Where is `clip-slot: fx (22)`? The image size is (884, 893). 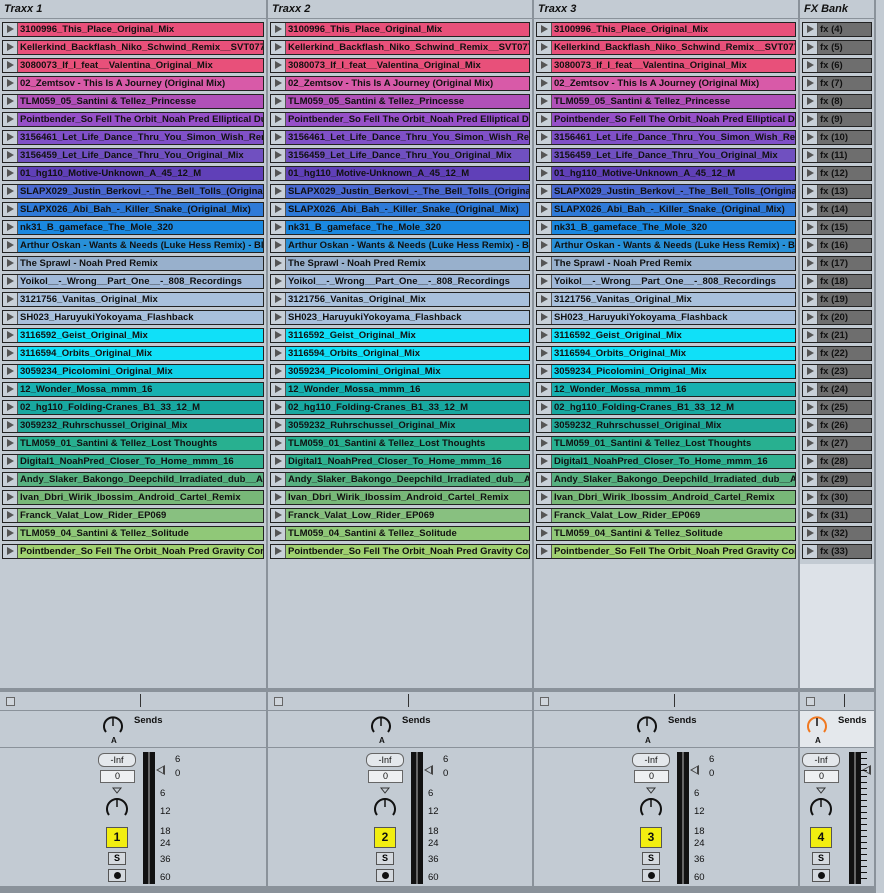
clip-slot: fx (22) is located at coordinates (837, 353).